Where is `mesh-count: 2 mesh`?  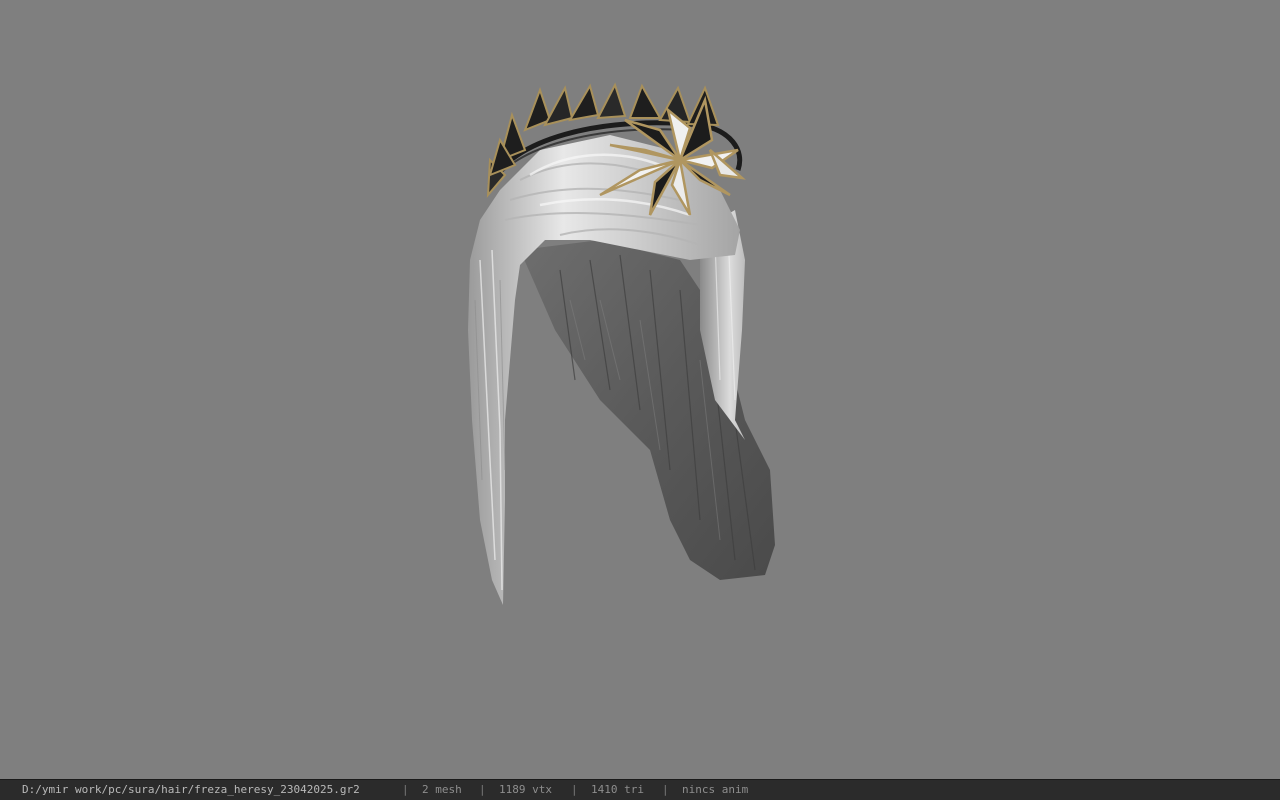 mesh-count: 2 mesh is located at coordinates (442, 789).